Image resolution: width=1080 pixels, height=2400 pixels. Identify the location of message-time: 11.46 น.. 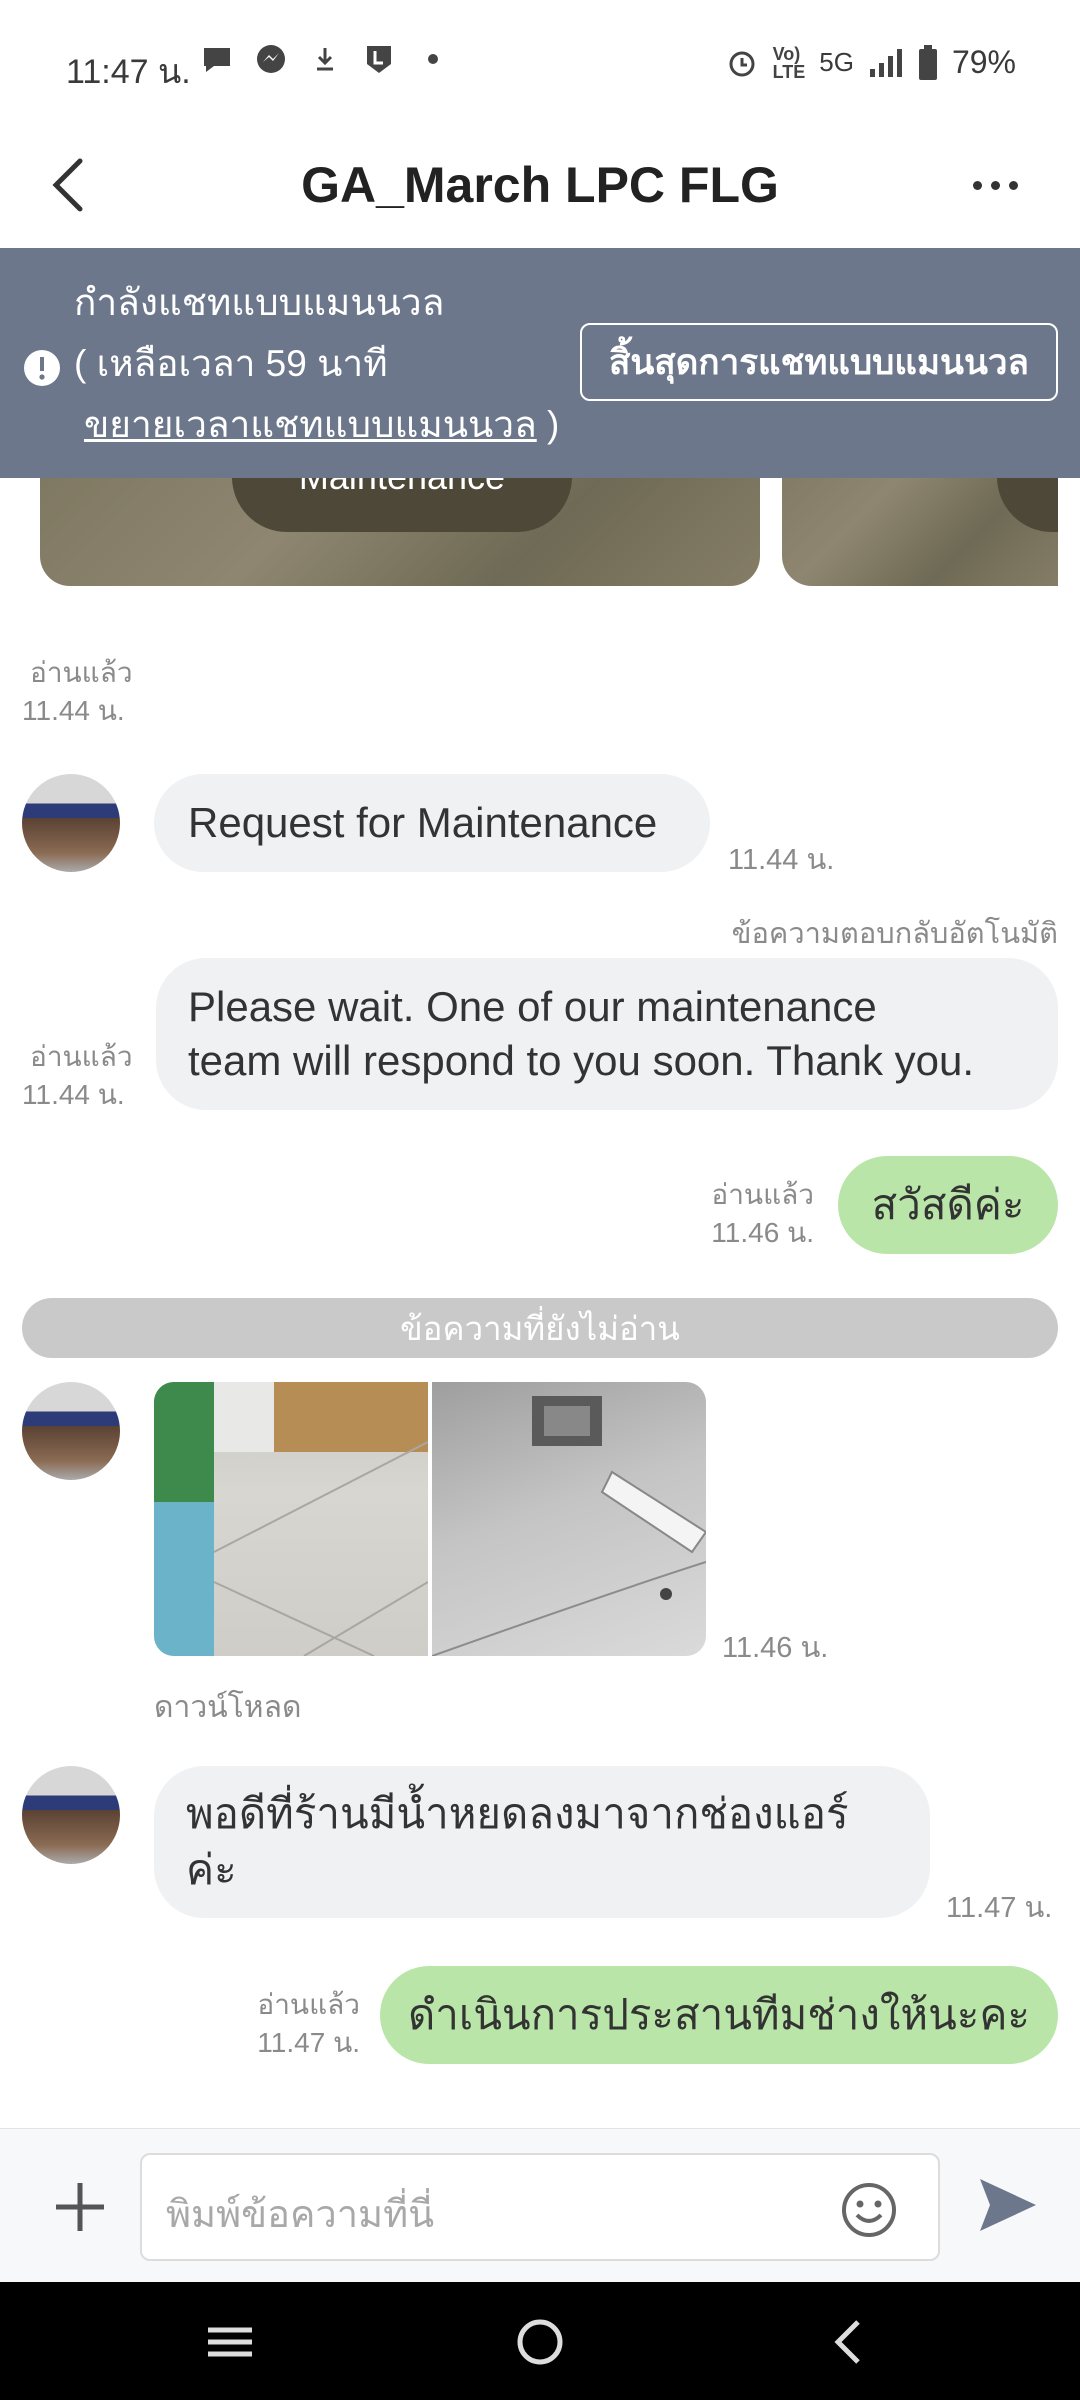
(775, 1648).